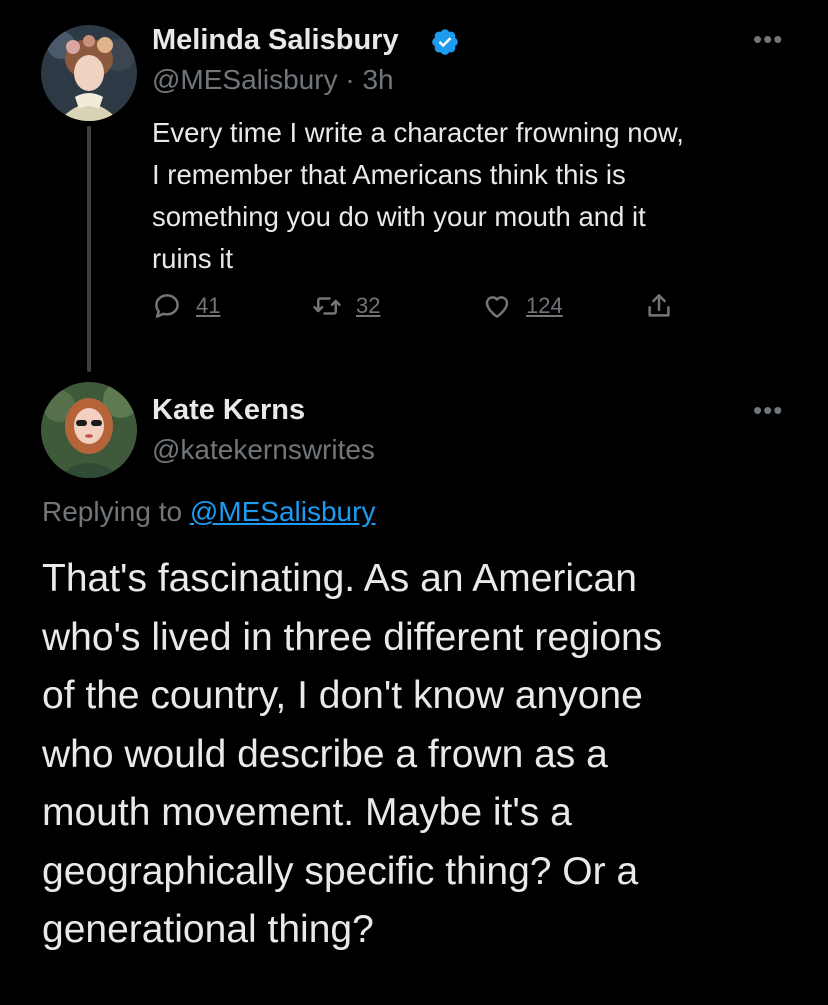 The image size is (828, 1005). What do you see at coordinates (167, 306) in the screenshot?
I see `reply-icon` at bounding box center [167, 306].